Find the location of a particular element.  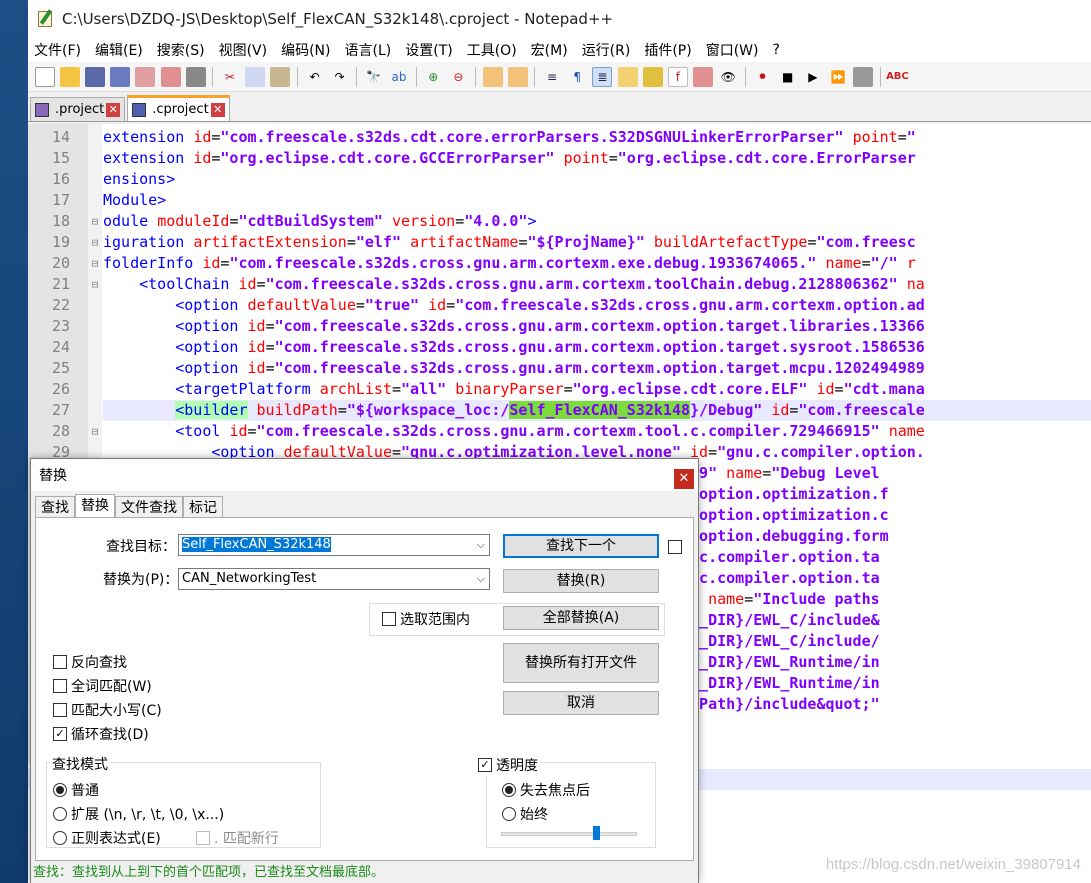

menu-run: 运行(R) is located at coordinates (606, 50).